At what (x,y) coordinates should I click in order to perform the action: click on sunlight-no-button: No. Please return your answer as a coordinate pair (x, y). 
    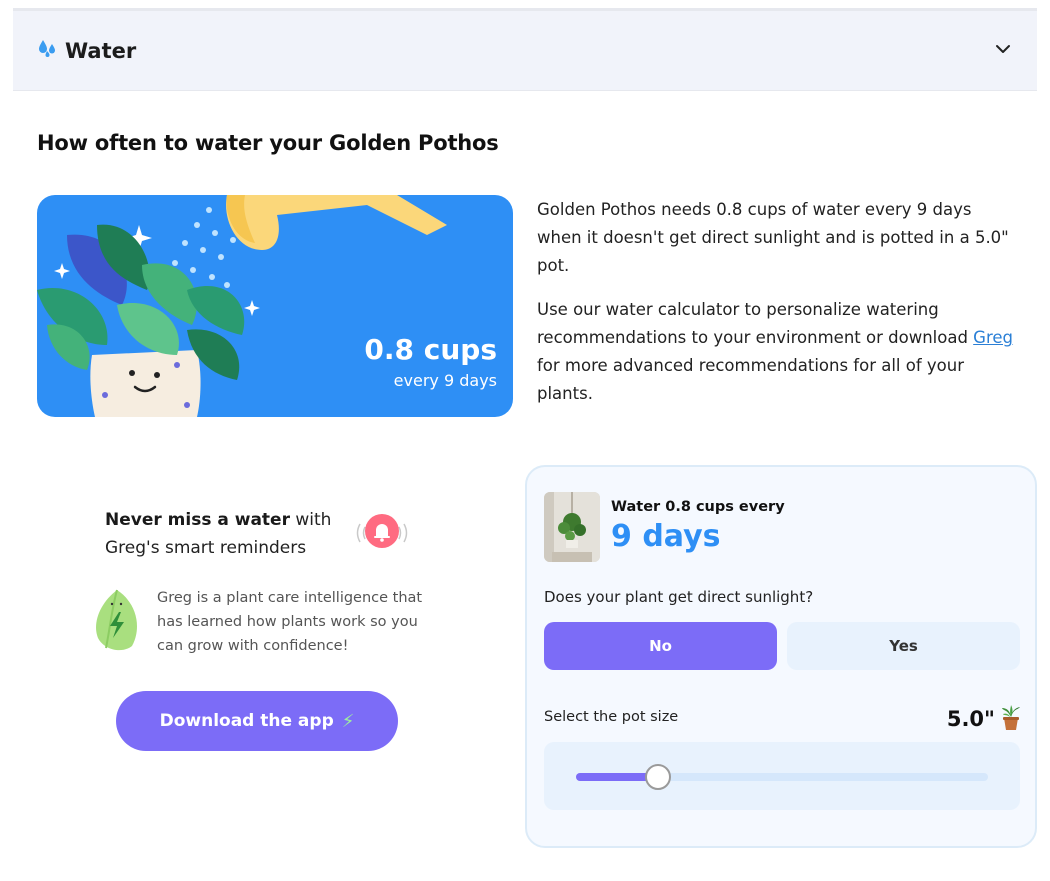
    Looking at the image, I should click on (660, 646).